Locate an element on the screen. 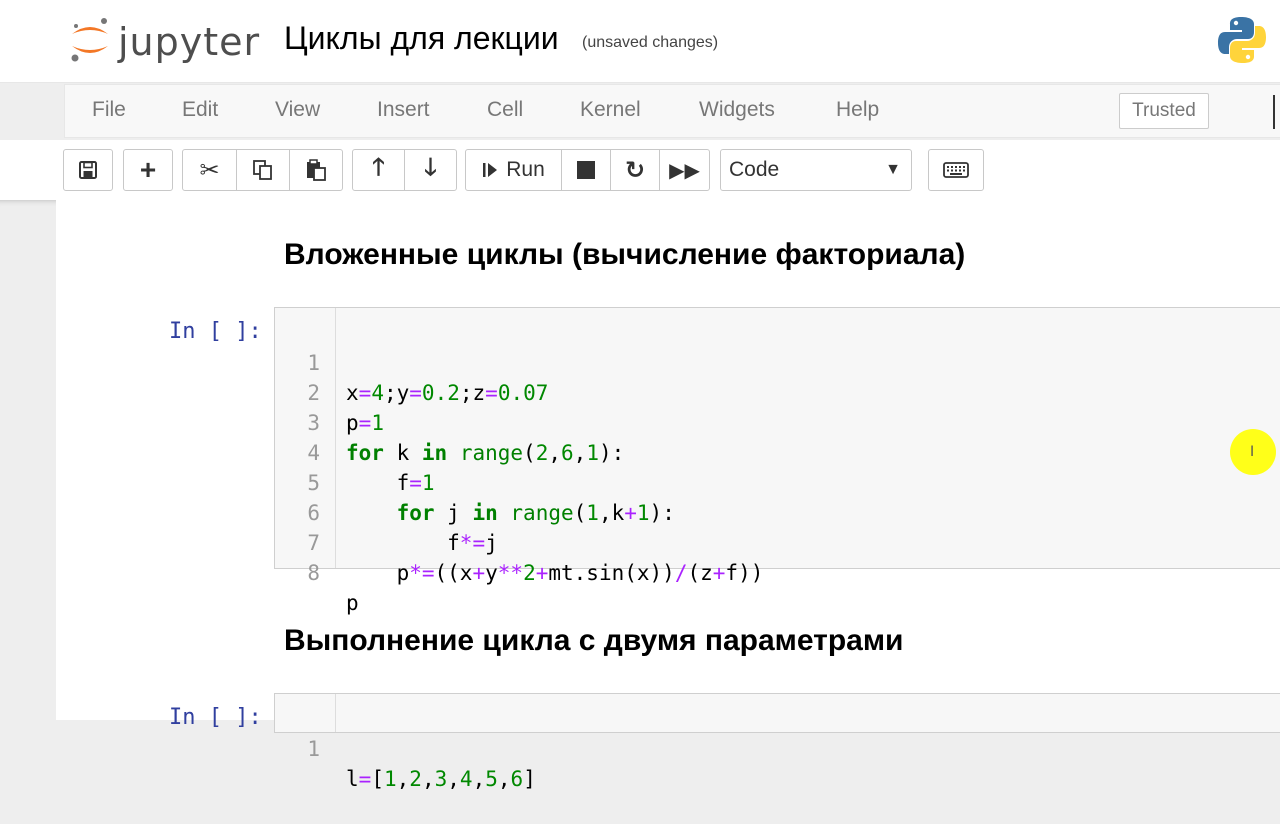 This screenshot has height=824, width=1280. move-up-button: 🡑 is located at coordinates (378, 170).